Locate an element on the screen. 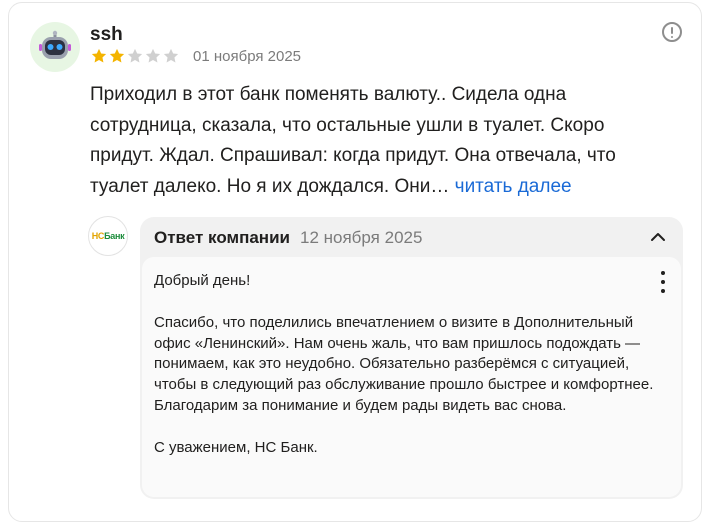  company-logo-text: НСБанк is located at coordinates (108, 236).